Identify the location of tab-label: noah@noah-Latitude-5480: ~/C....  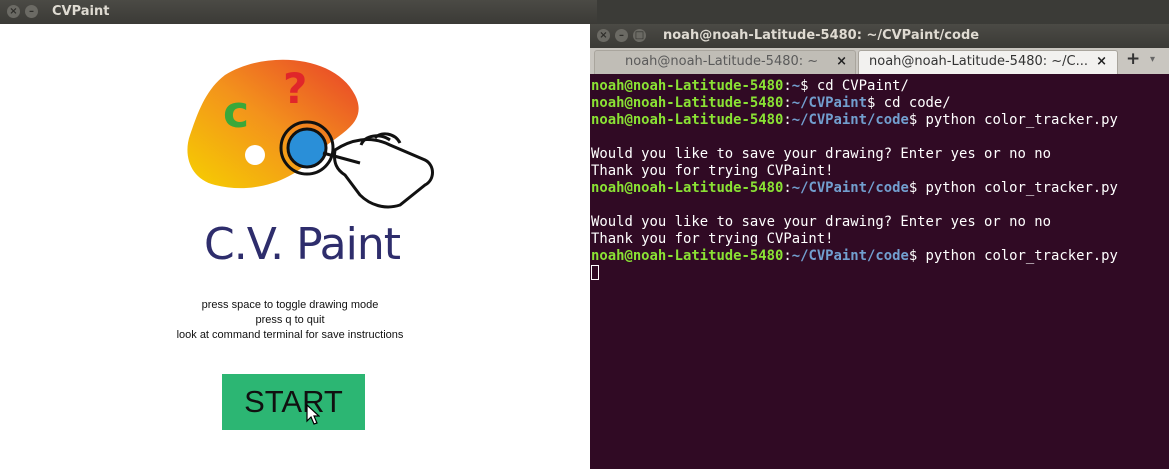
(979, 61).